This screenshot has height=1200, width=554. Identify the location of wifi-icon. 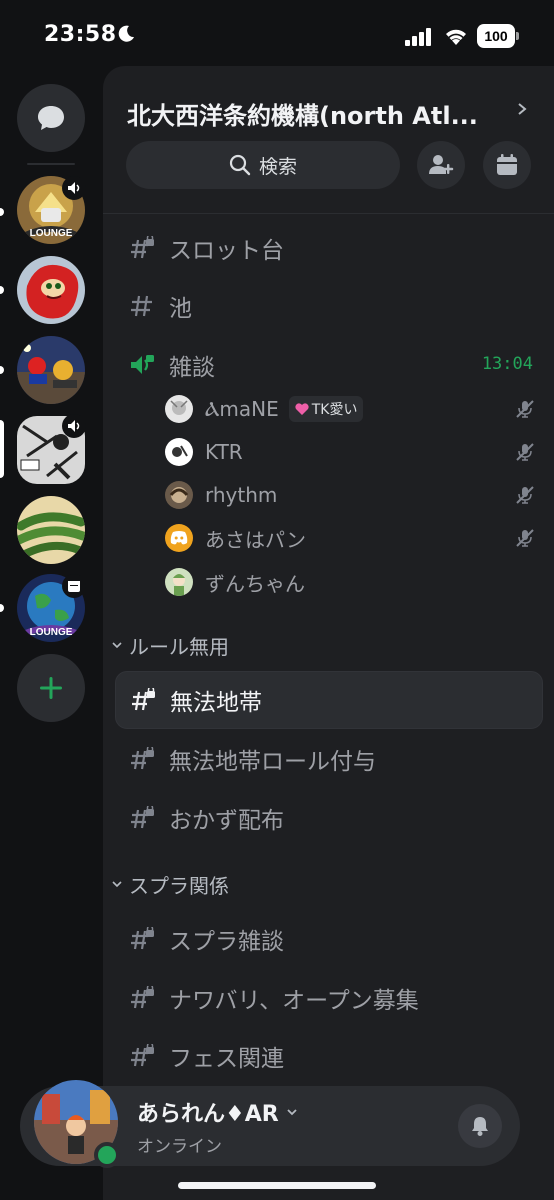
(456, 37).